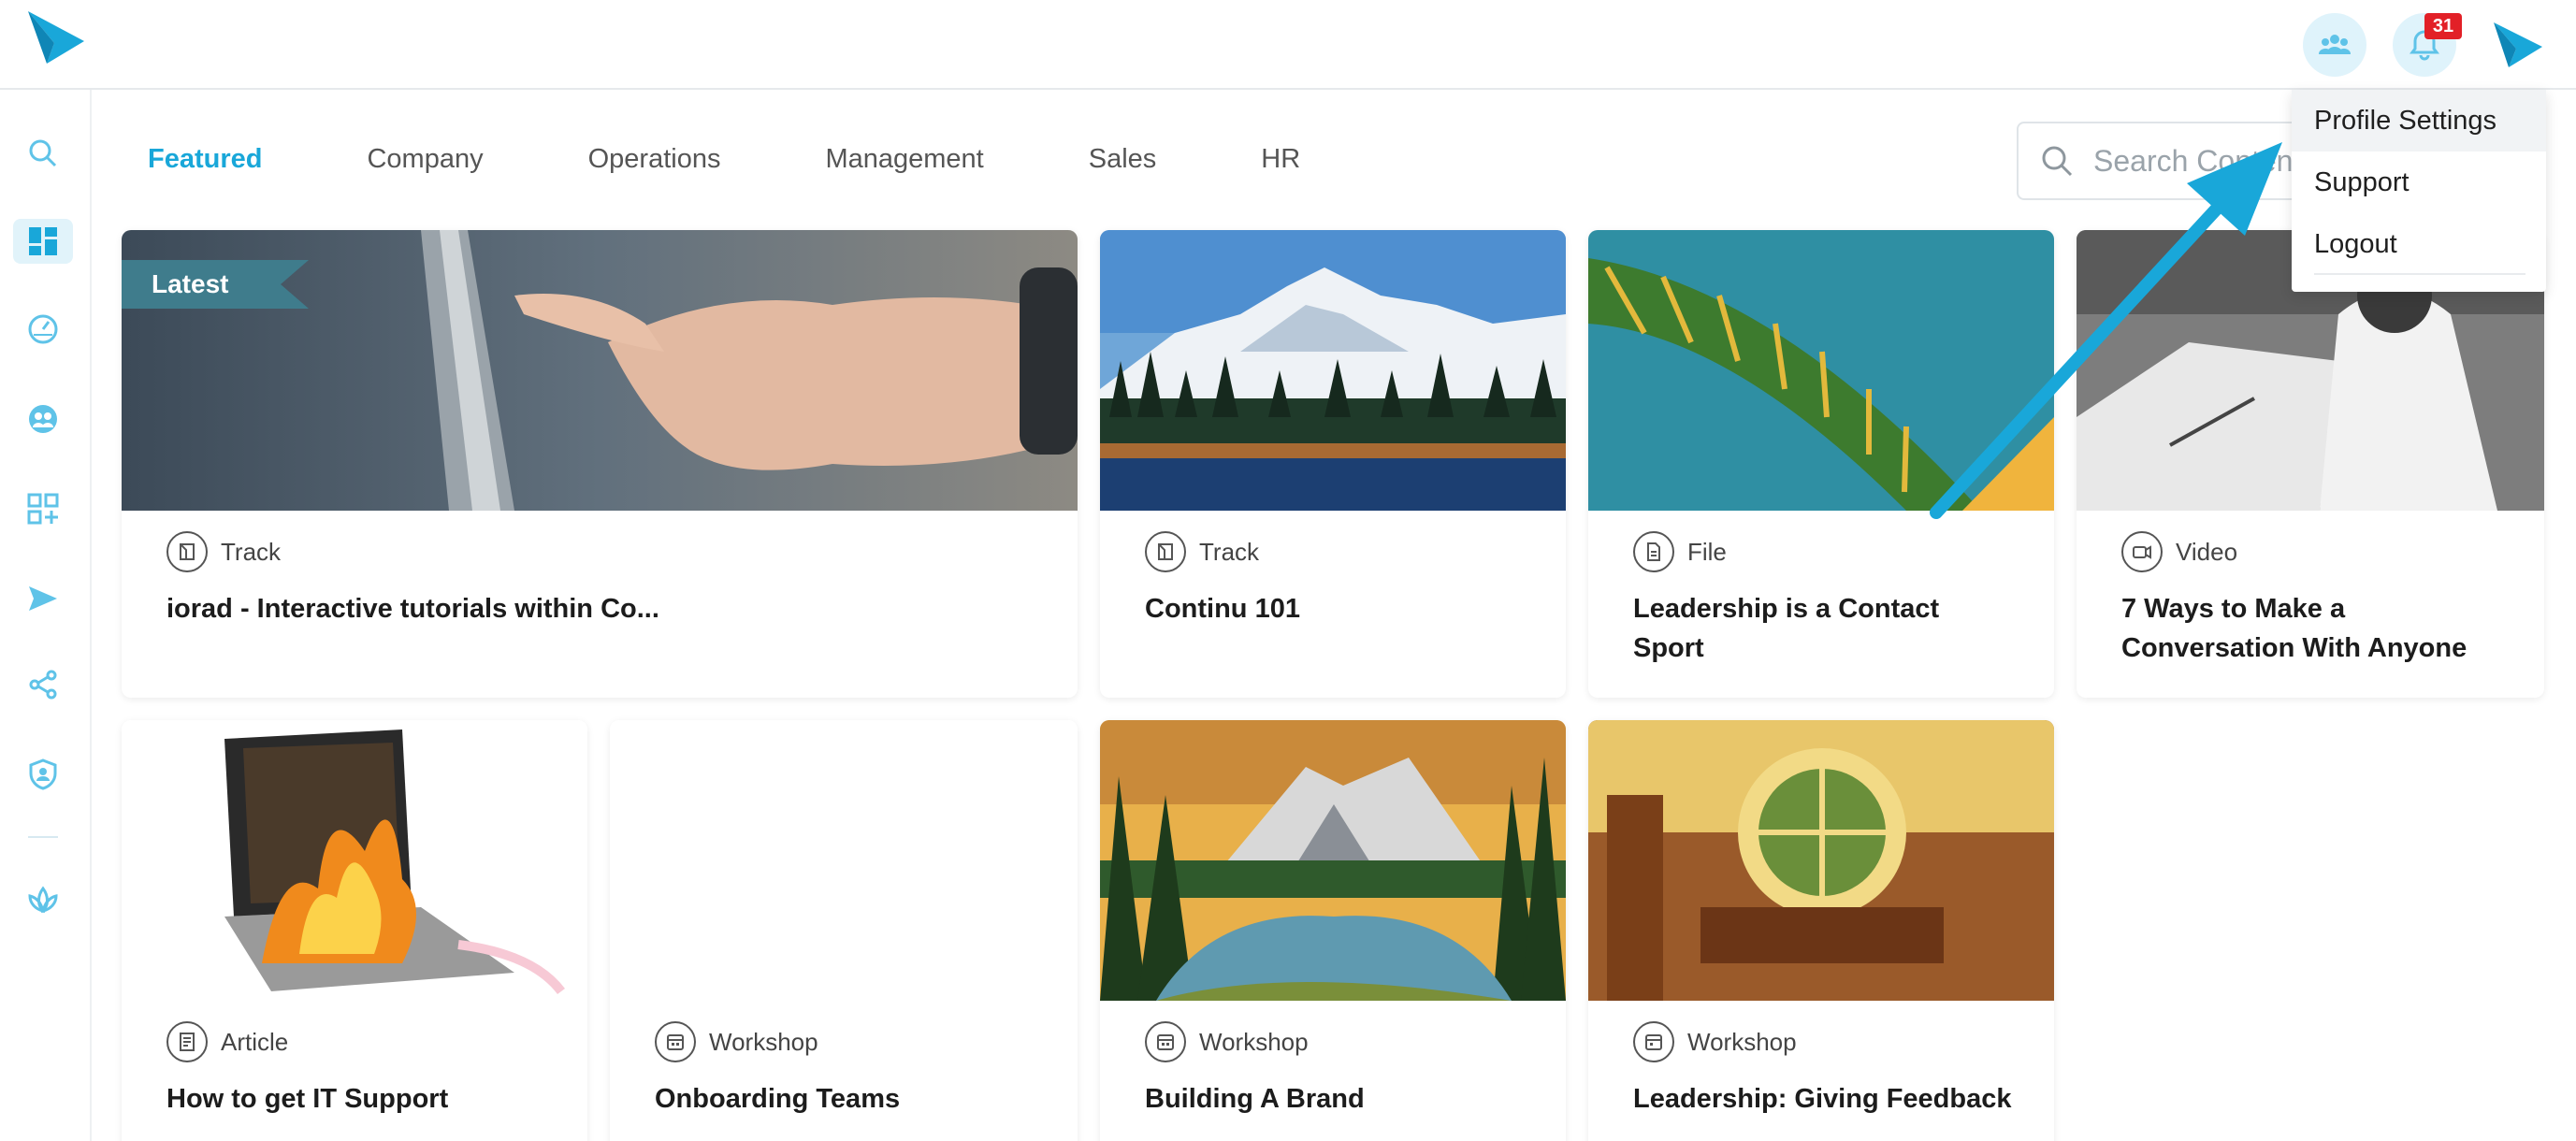  I want to click on sidebar, so click(46, 615).